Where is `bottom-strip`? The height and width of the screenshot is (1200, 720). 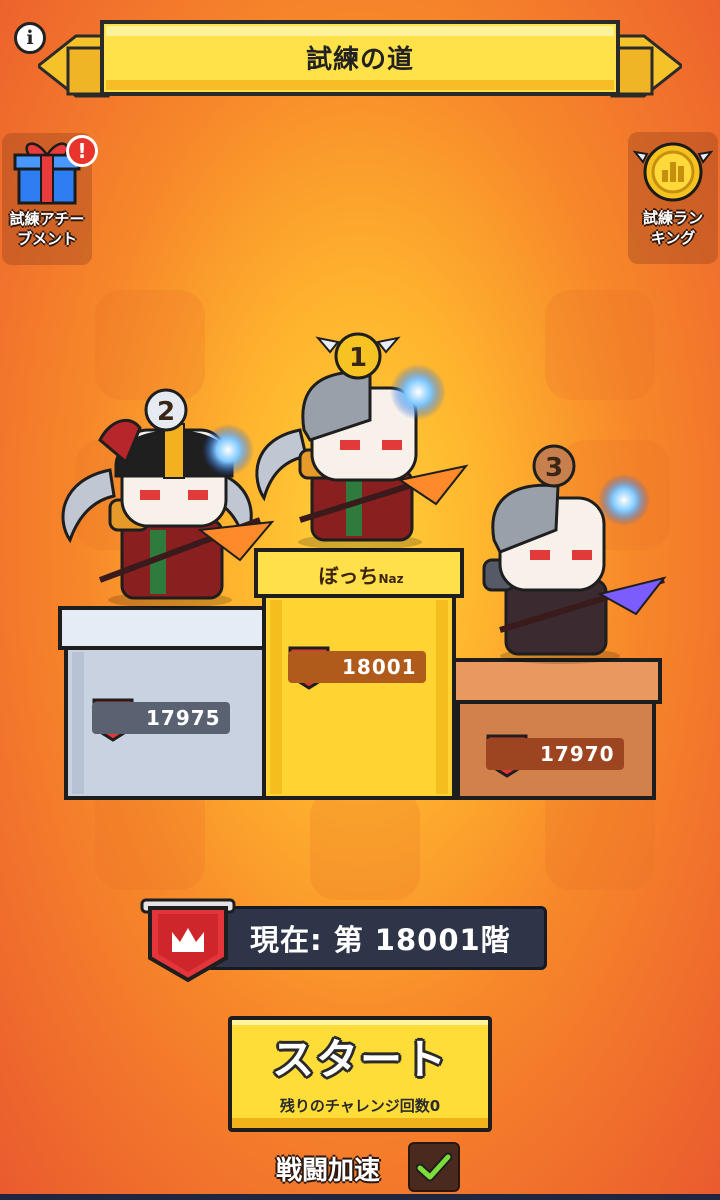
bottom-strip is located at coordinates (360, 1197).